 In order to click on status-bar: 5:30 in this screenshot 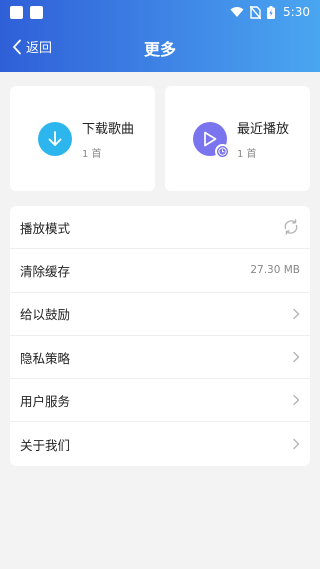, I will do `click(160, 12)`.